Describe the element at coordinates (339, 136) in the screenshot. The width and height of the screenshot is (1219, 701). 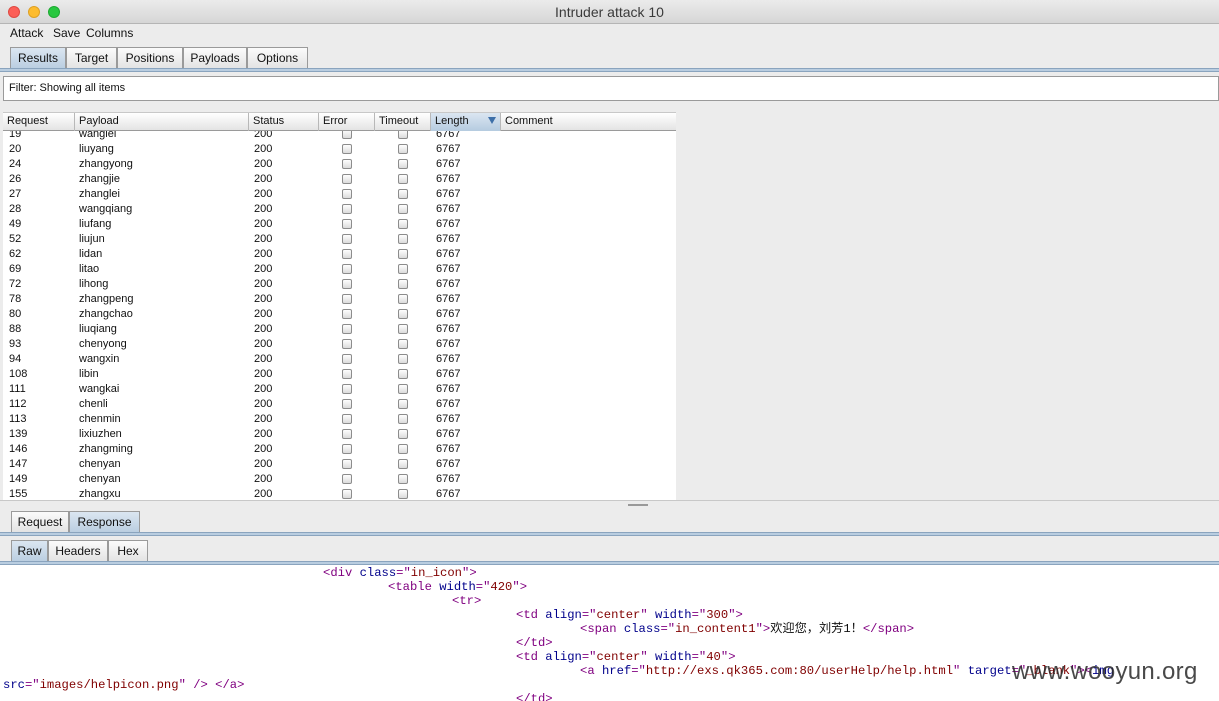
I see `table-row: 19 wanglei 200 6767` at that location.